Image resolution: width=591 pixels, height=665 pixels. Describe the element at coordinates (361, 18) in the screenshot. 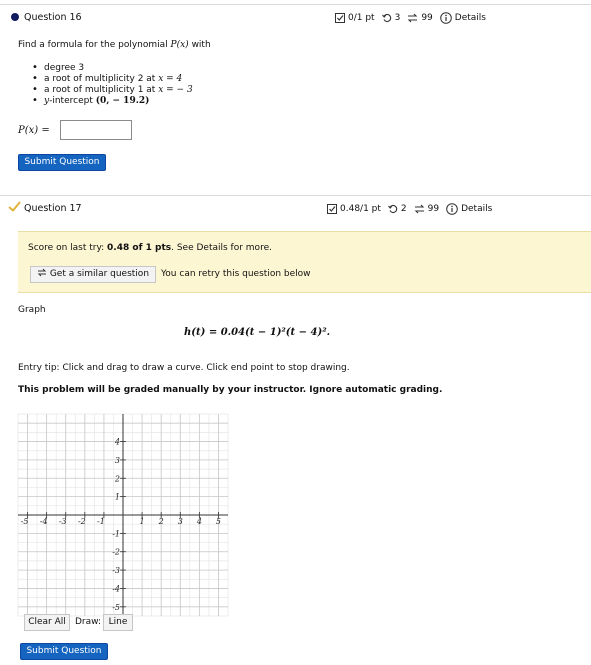

I see `question-16-score: 0/1 pt` at that location.